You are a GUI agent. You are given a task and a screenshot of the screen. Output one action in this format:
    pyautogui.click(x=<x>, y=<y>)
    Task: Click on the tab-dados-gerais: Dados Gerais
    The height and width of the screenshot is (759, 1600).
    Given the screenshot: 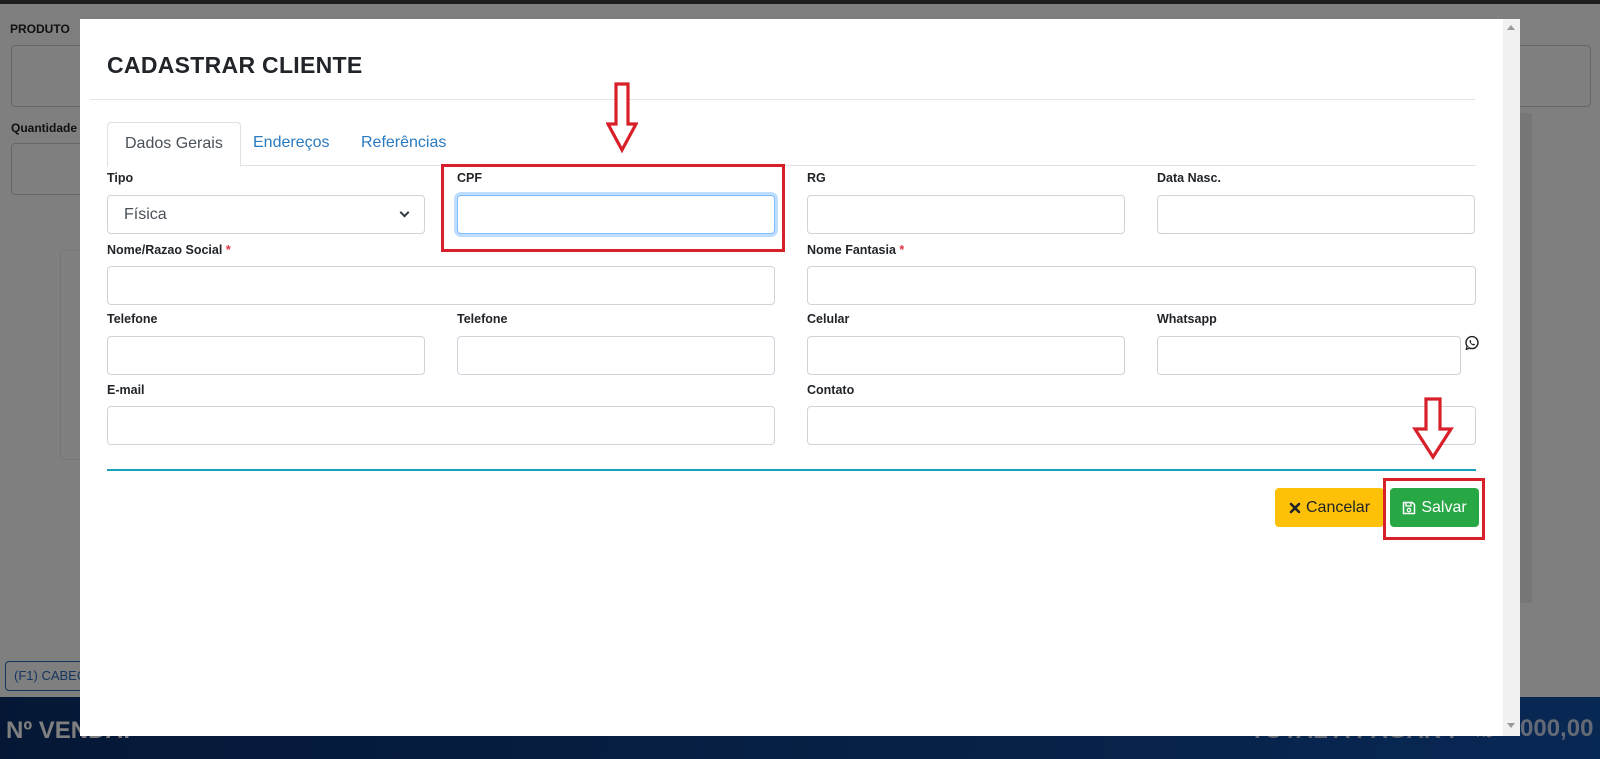 What is the action you would take?
    pyautogui.click(x=174, y=144)
    